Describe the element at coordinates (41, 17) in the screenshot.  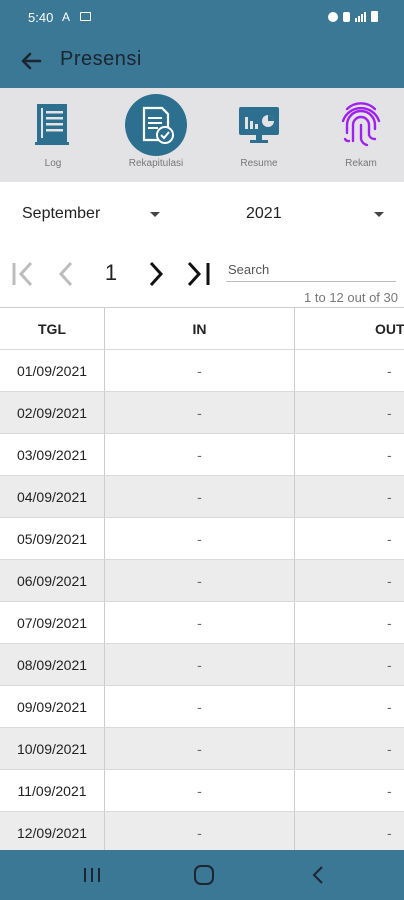
I see `status-time: 5:40` at that location.